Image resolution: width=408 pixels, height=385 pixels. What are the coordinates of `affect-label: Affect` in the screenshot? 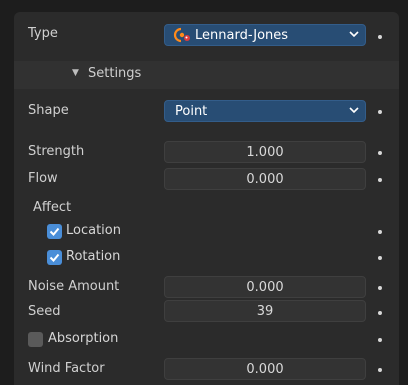 It's located at (52, 207).